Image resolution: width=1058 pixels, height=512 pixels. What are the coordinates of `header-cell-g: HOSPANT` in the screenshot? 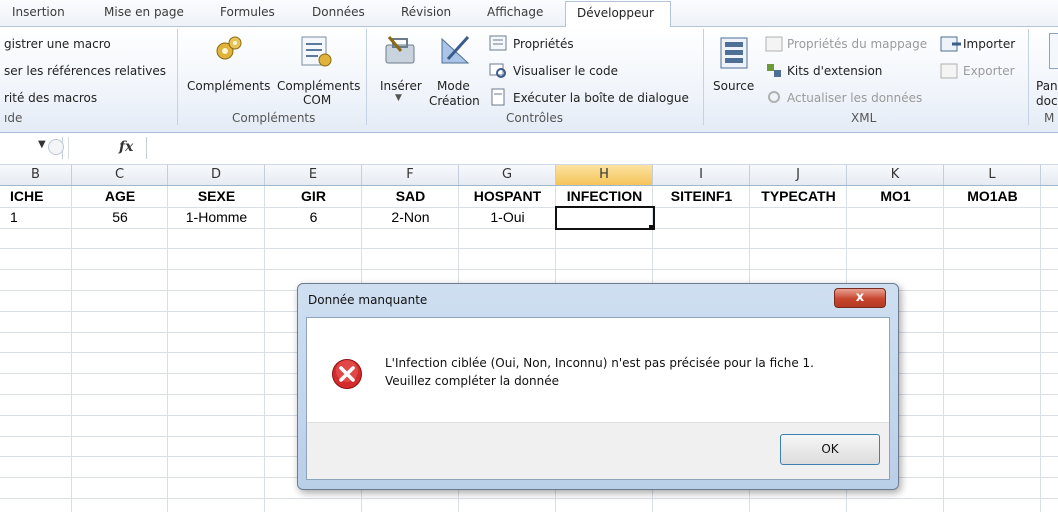 It's located at (507, 196).